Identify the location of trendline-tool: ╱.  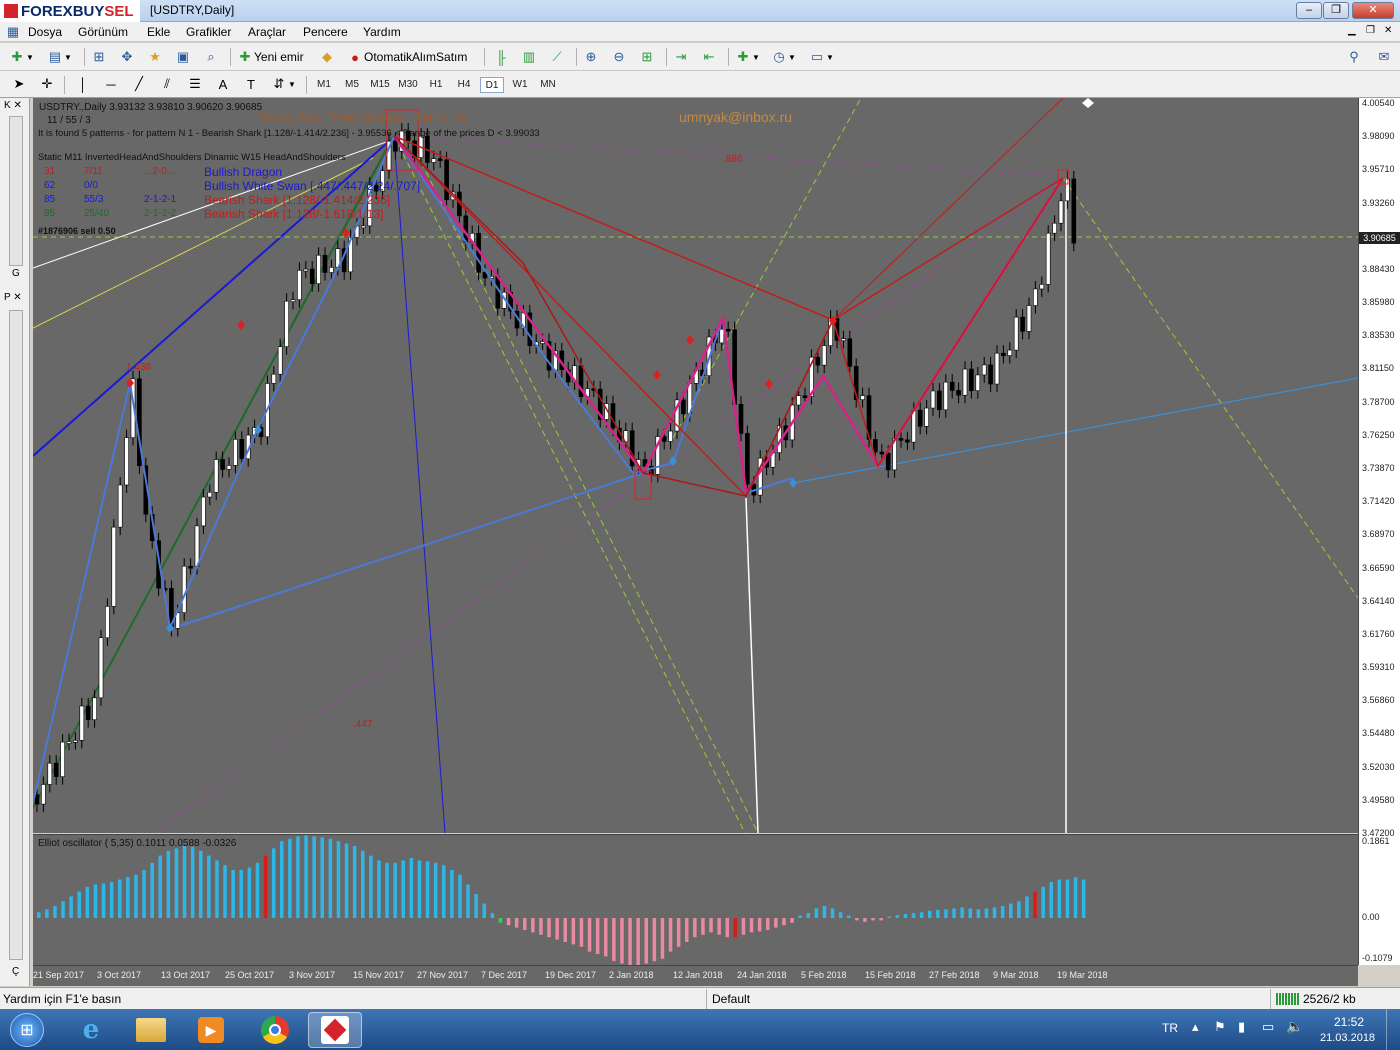
(139, 84).